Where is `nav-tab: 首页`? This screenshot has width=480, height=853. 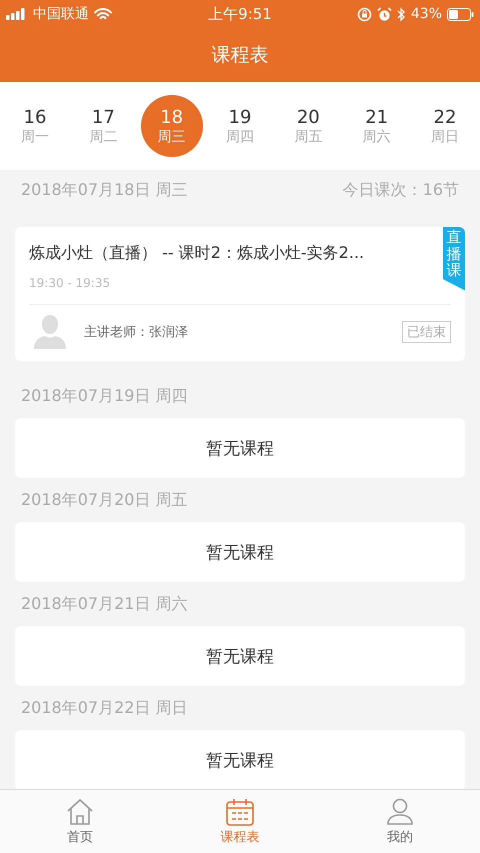
nav-tab: 首页 is located at coordinates (80, 821).